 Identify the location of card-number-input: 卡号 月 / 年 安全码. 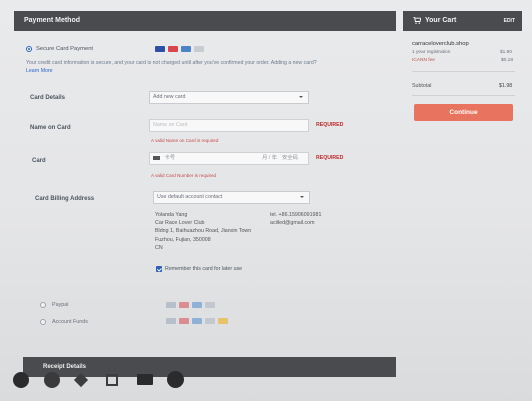
(229, 158).